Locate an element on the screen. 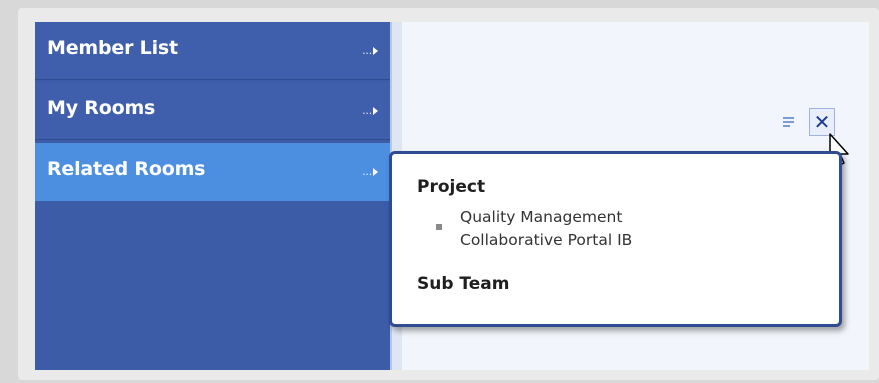 This screenshot has height=383, width=879. sidebar-item-label: Related Rooms is located at coordinates (126, 169).